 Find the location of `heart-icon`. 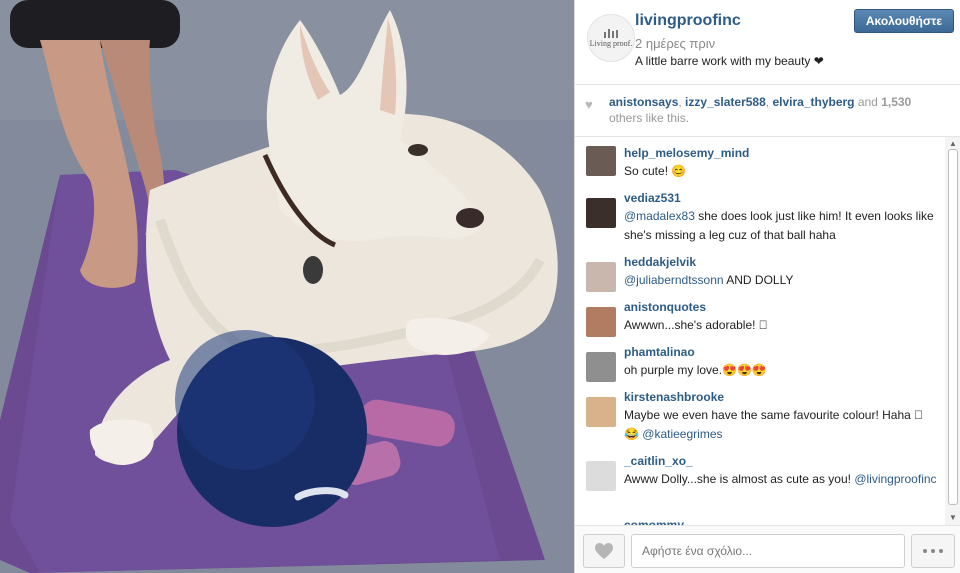

heart-icon is located at coordinates (604, 551).